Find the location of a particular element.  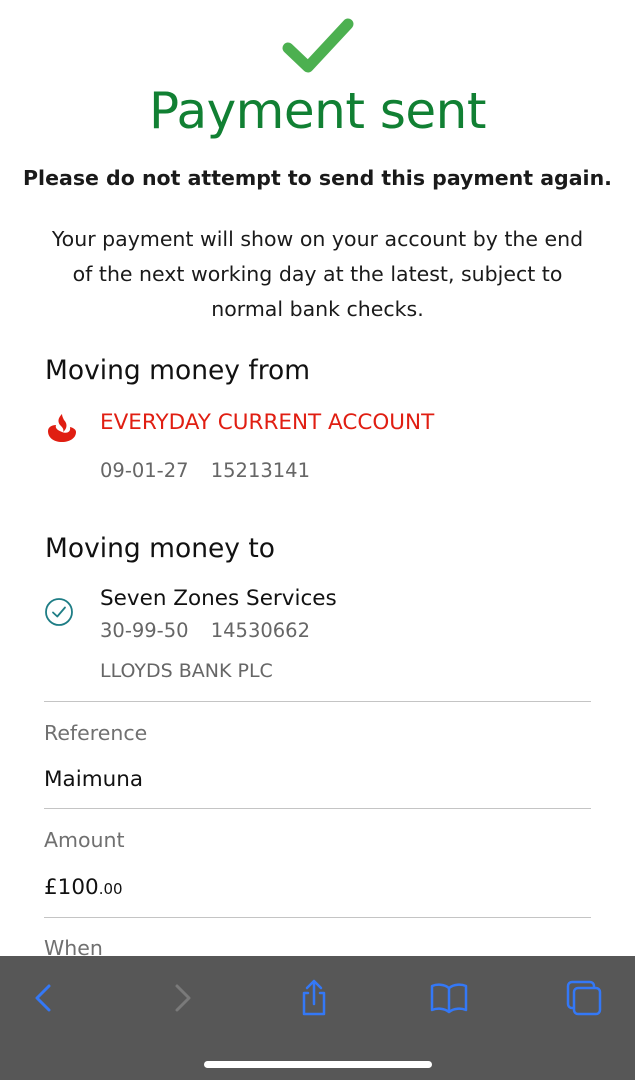

checkmark-icon is located at coordinates (318, 45).